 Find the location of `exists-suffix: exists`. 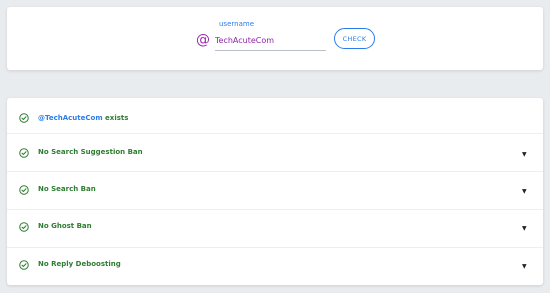

exists-suffix: exists is located at coordinates (115, 118).